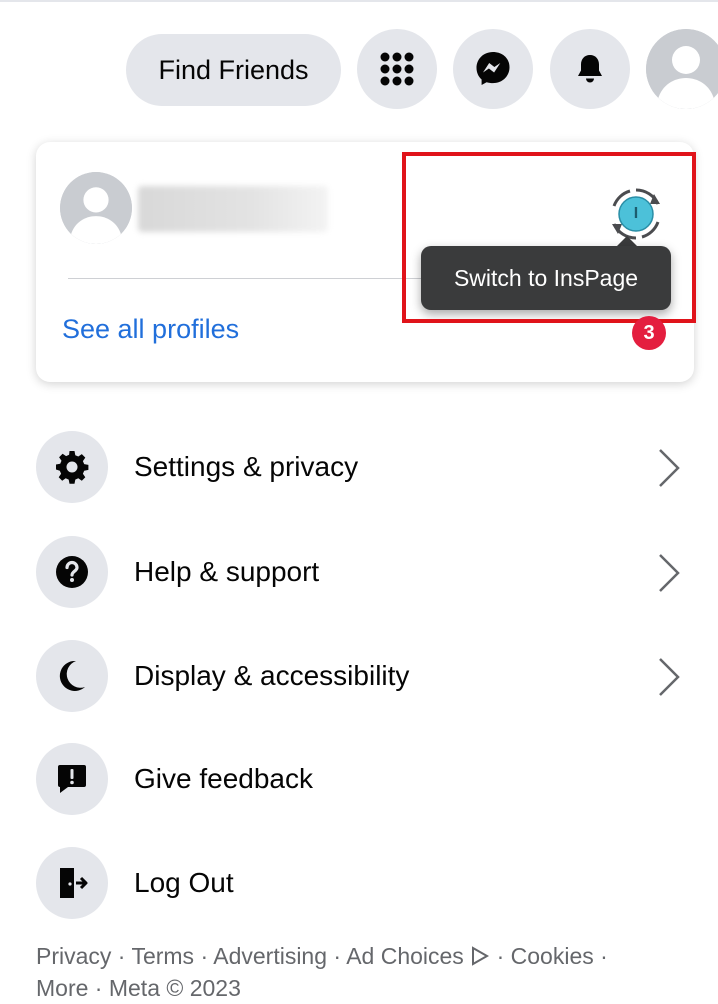 This screenshot has width=718, height=1004. I want to click on top-navigation-bar: Find Friends, so click(359, 59).